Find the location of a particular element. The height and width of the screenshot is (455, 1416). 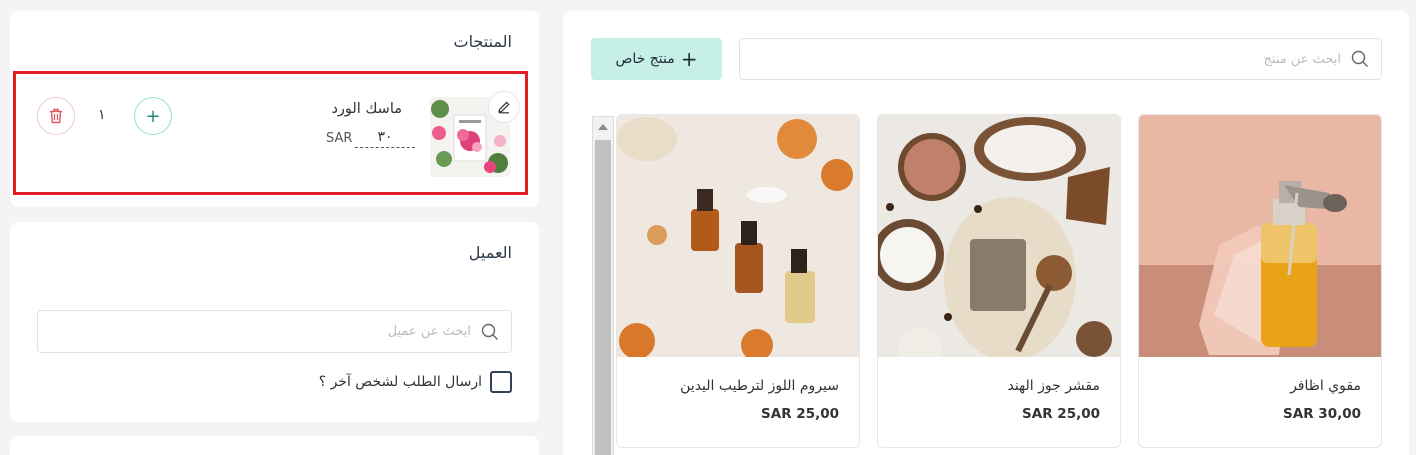

product-list-scrollbar is located at coordinates (603, 285).